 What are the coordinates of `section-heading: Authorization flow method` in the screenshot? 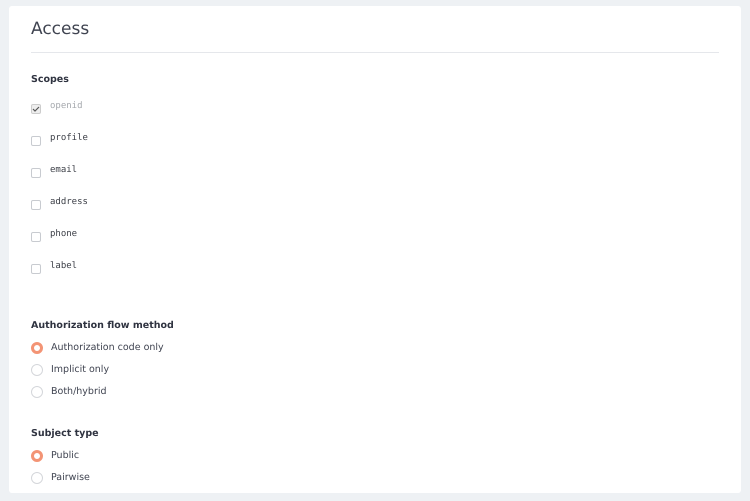 It's located at (102, 325).